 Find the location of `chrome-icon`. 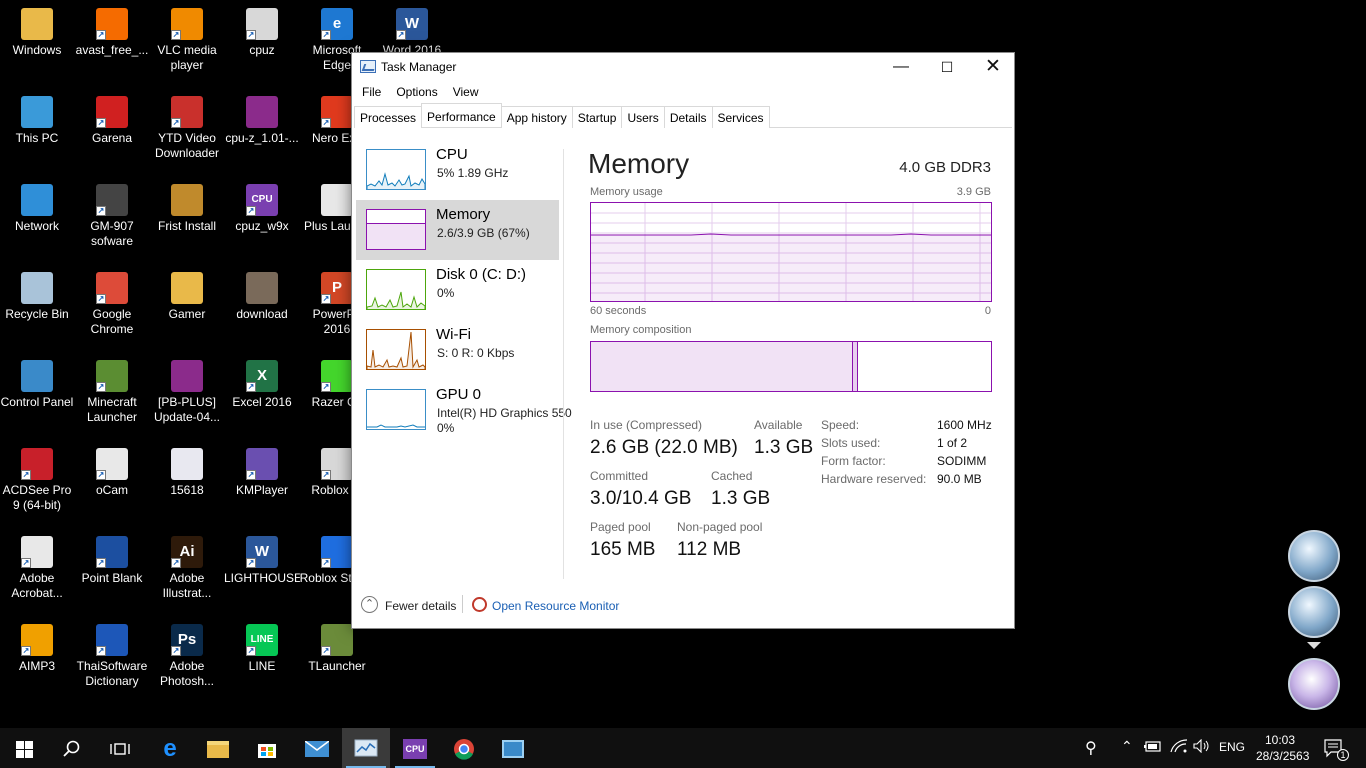

chrome-icon is located at coordinates (464, 749).